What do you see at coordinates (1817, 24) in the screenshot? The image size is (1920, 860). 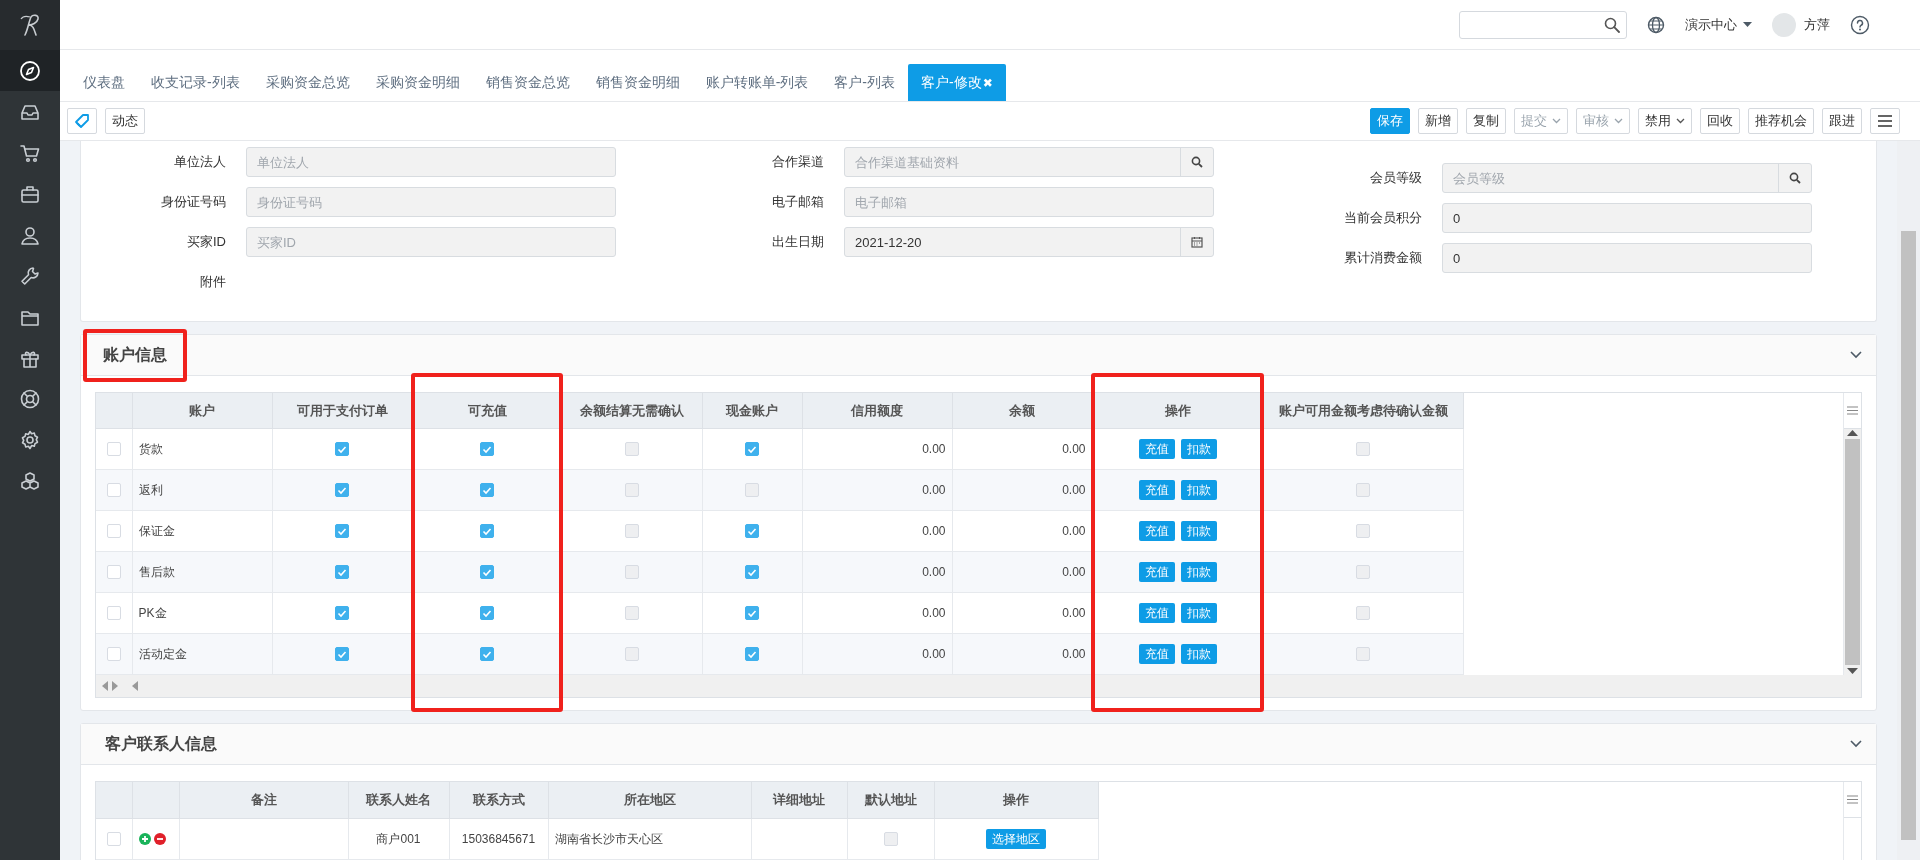 I see `user-name: 方萍` at bounding box center [1817, 24].